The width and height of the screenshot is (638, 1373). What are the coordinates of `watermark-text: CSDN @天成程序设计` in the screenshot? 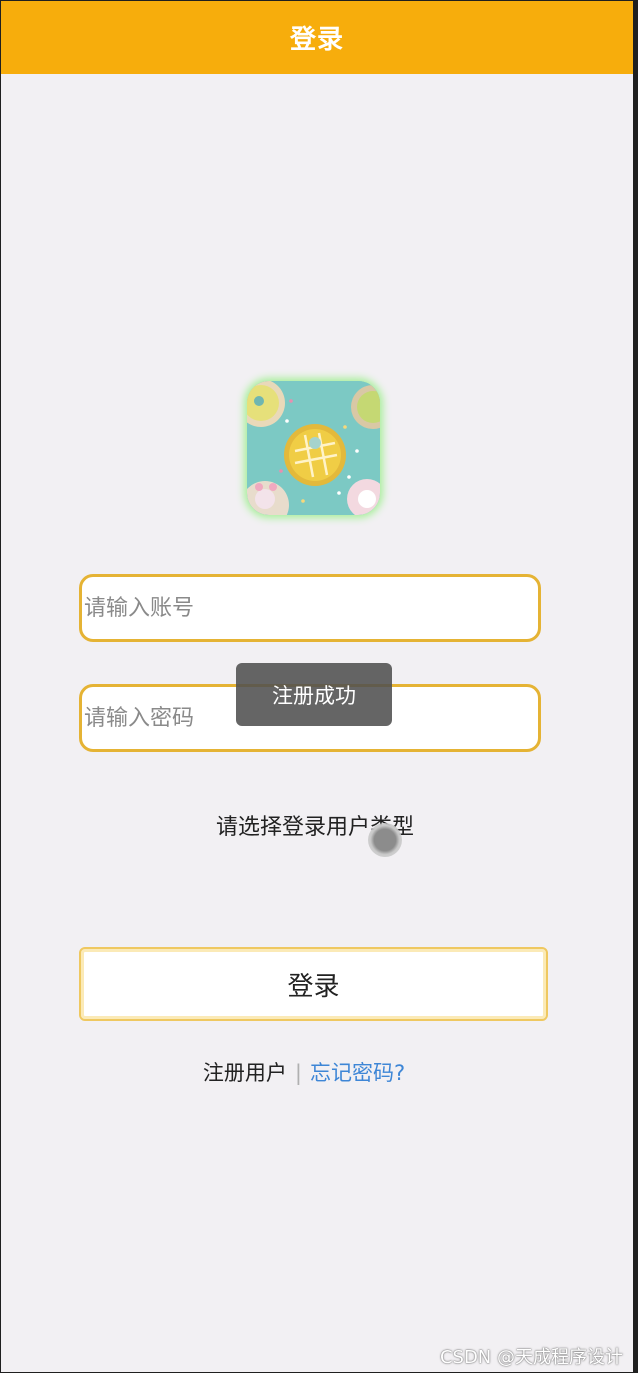 It's located at (531, 1357).